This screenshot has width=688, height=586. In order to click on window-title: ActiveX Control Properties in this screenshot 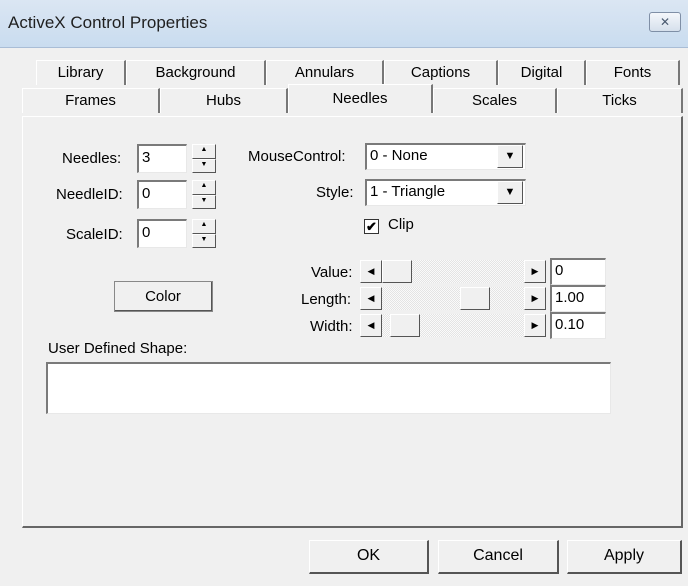, I will do `click(108, 22)`.